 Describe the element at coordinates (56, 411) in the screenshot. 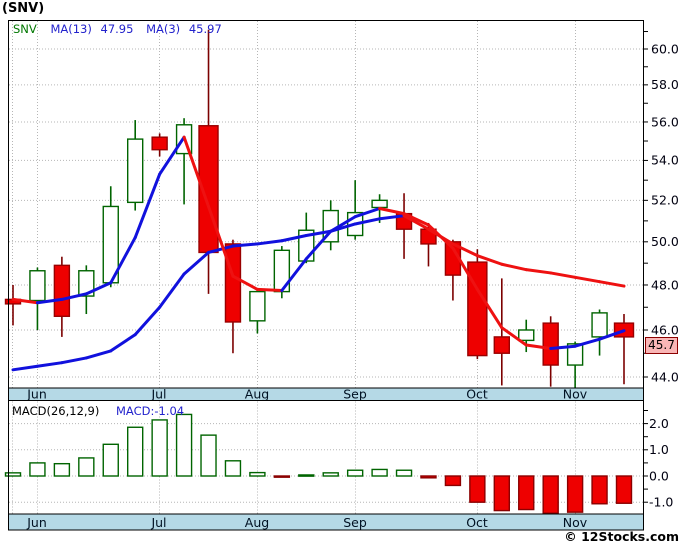

I see `macd-params-label: MACD(26,12,9)` at that location.